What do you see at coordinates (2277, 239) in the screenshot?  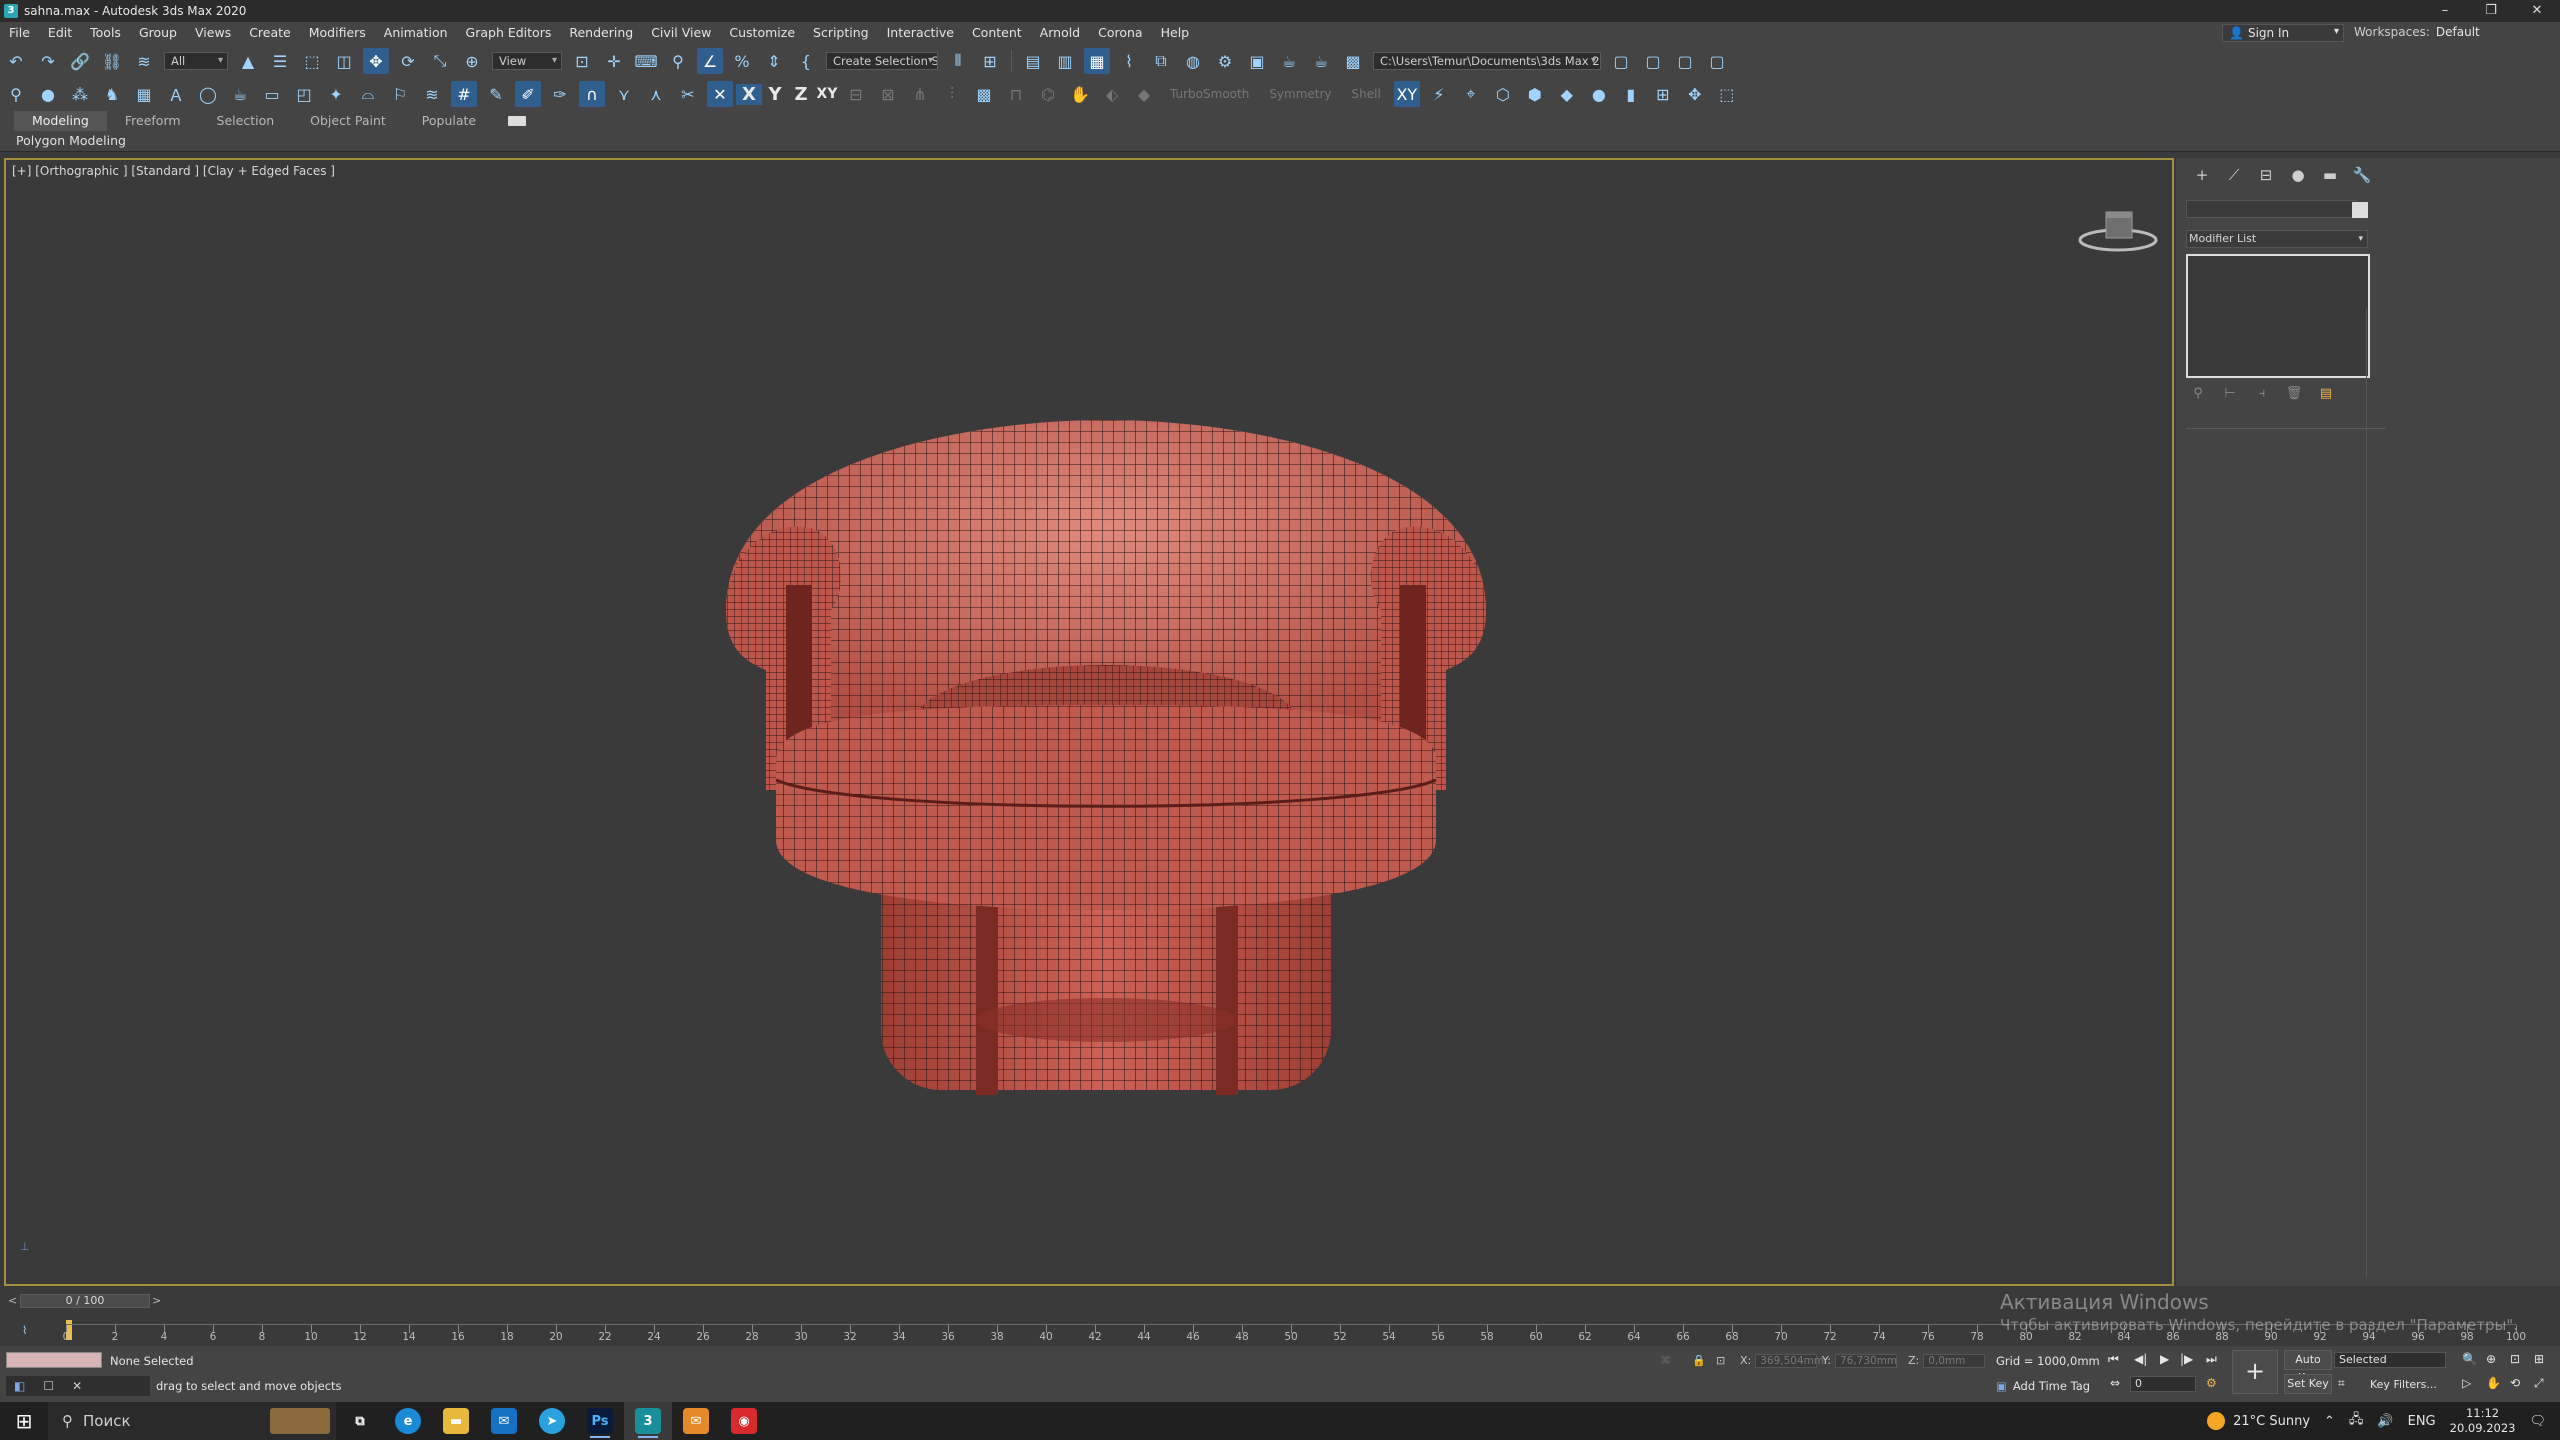 I see `modifier-list-dropdown: Modifier List ▾` at bounding box center [2277, 239].